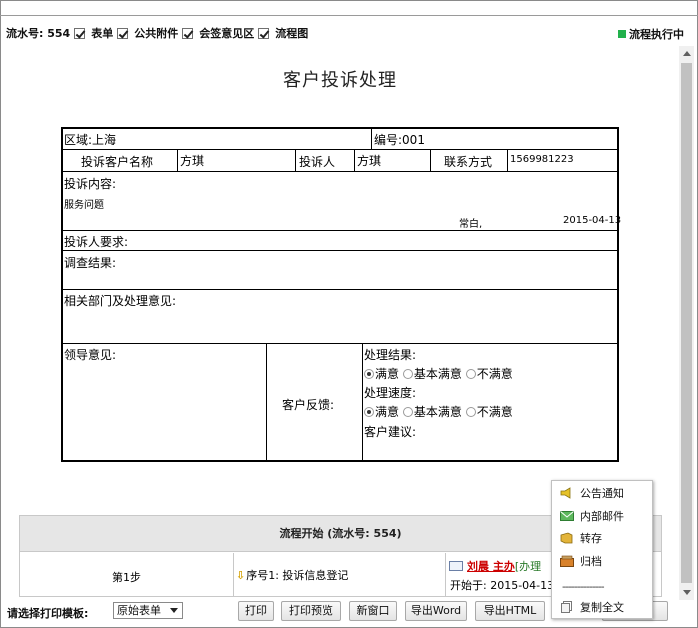  I want to click on top-divider, so click(349, 15).